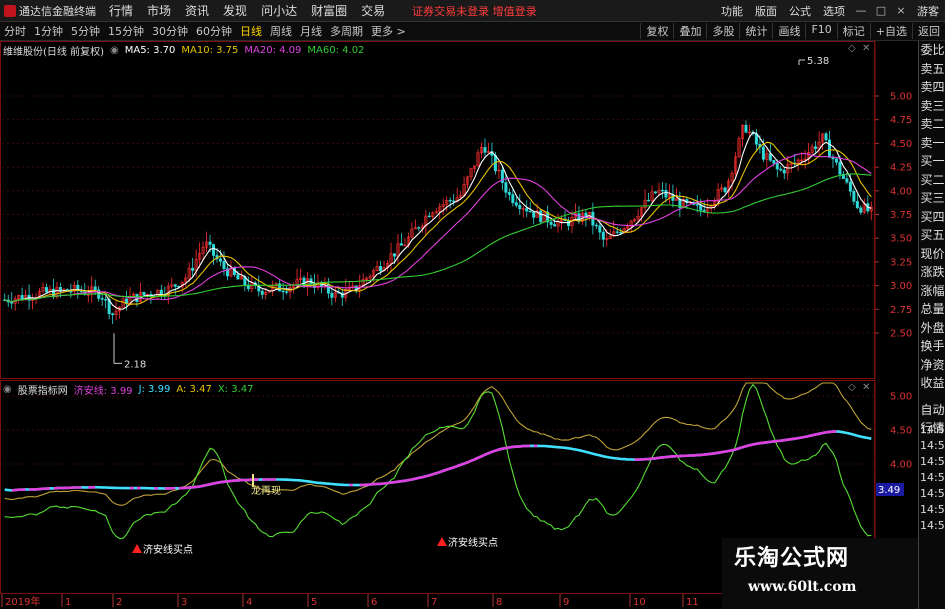 This screenshot has width=945, height=609. I want to click on menu-trade: 交易, so click(373, 10).